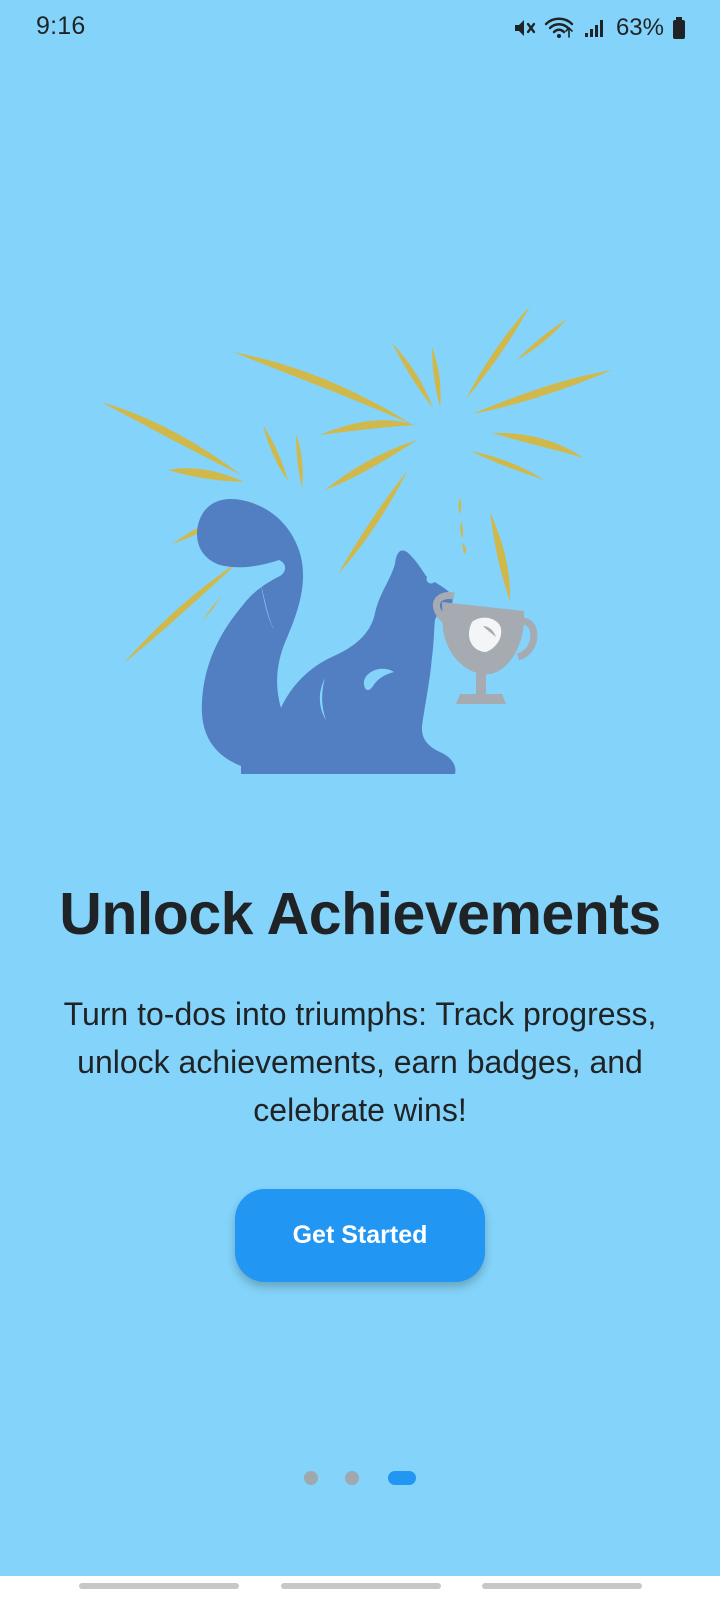 The width and height of the screenshot is (720, 1600). Describe the element at coordinates (360, 28) in the screenshot. I see `status-bar: 9:16 63%` at that location.